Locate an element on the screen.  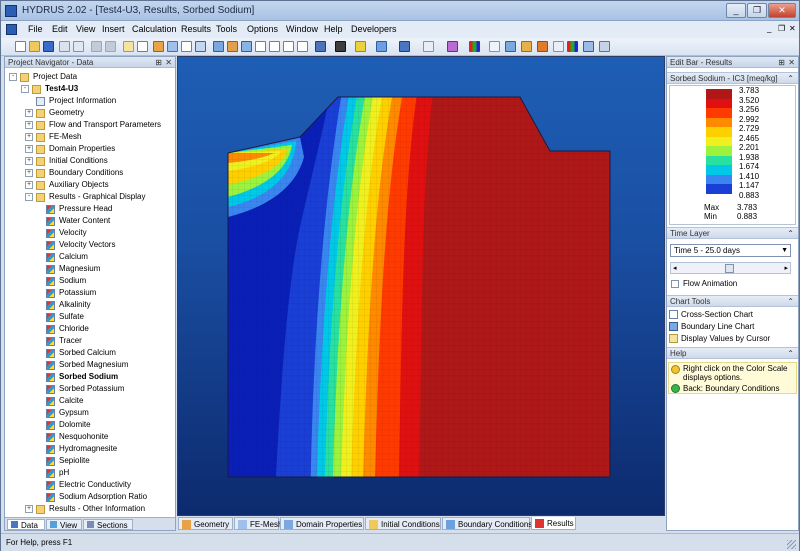
tree-item: Calcium is located at coordinates (90, 257).